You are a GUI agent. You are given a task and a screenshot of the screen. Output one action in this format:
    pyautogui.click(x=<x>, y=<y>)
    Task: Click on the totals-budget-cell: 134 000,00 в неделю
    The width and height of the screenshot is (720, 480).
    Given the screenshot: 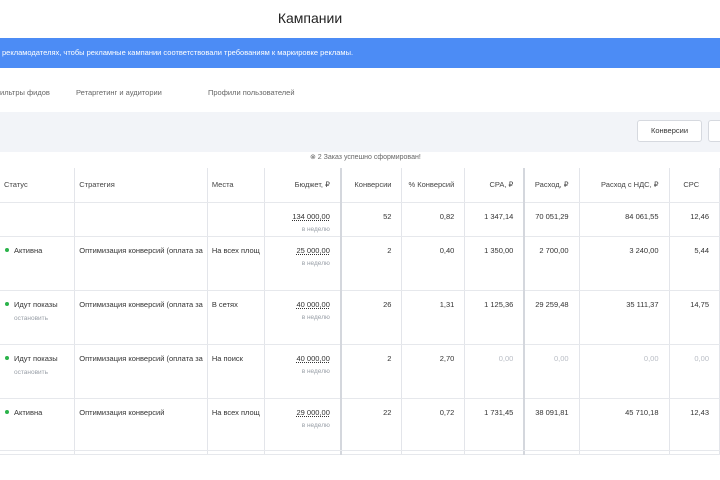 What is the action you would take?
    pyautogui.click(x=303, y=219)
    